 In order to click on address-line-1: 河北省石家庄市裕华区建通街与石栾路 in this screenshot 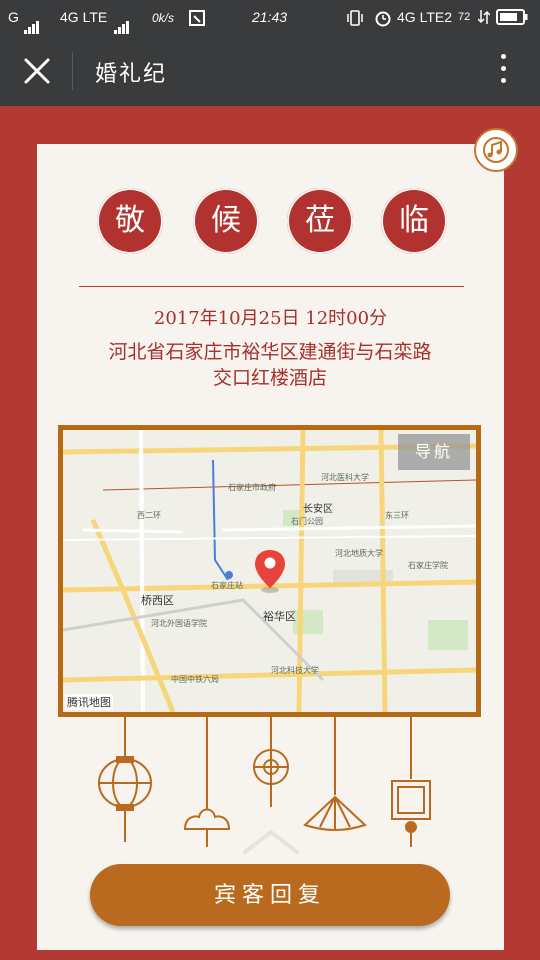, I will do `click(270, 352)`.